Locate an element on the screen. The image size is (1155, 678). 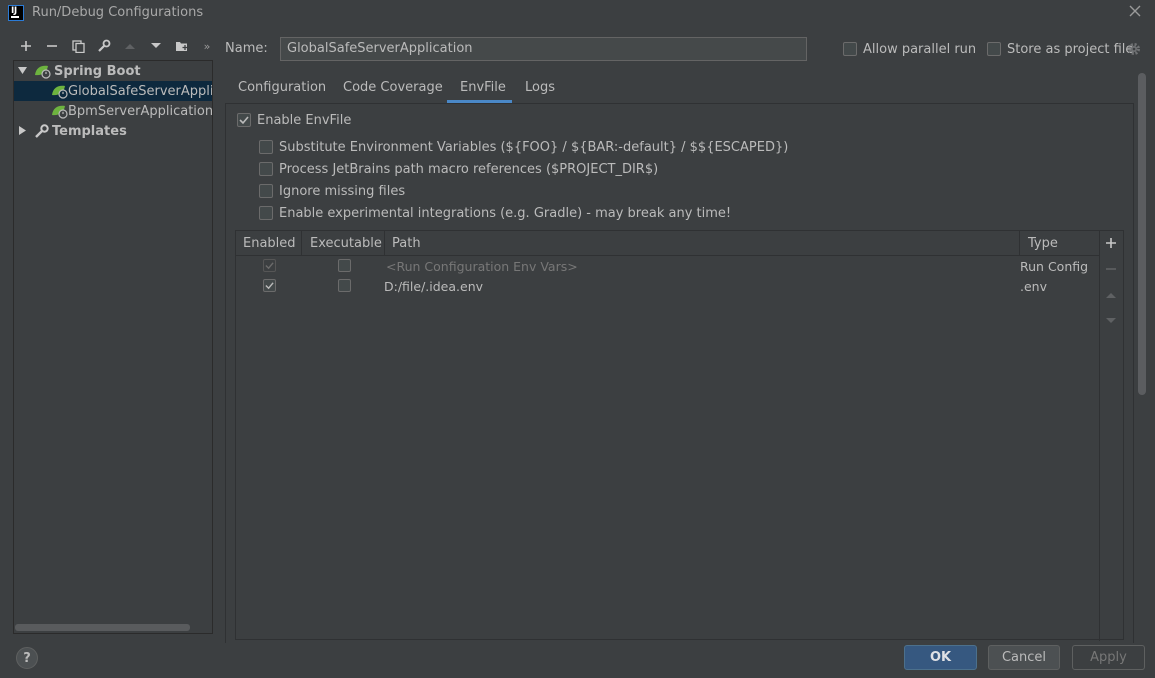
row-path: <Run Configuration Env Vars> is located at coordinates (482, 266).